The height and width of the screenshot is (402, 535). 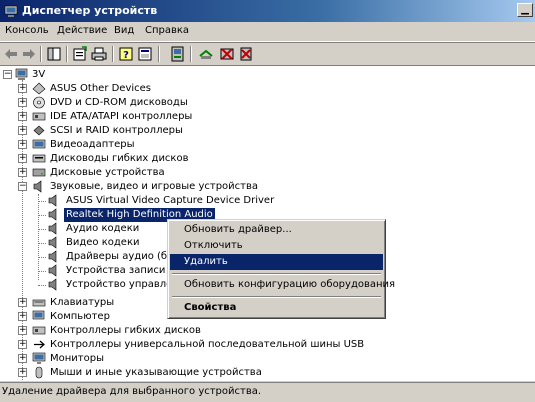 I want to click on minimize-button: ▁, so click(x=525, y=10).